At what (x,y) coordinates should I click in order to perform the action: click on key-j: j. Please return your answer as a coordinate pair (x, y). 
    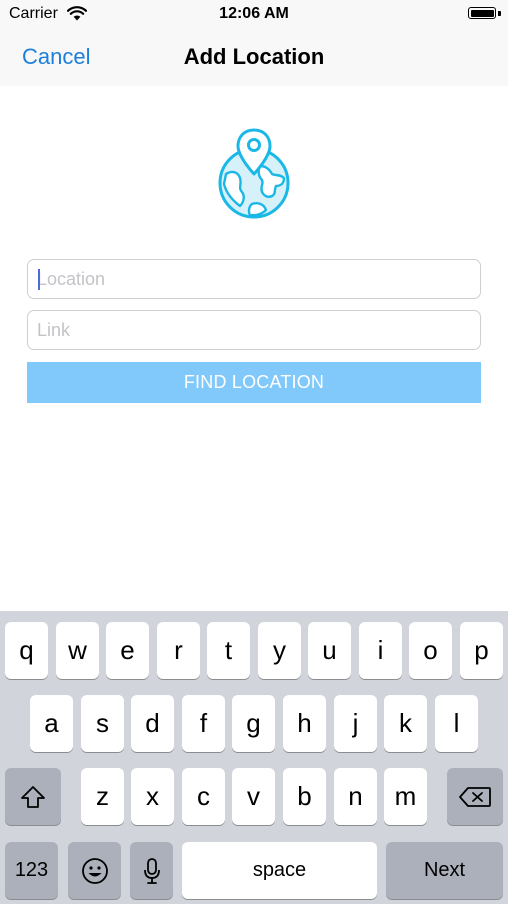
    Looking at the image, I should click on (355, 723).